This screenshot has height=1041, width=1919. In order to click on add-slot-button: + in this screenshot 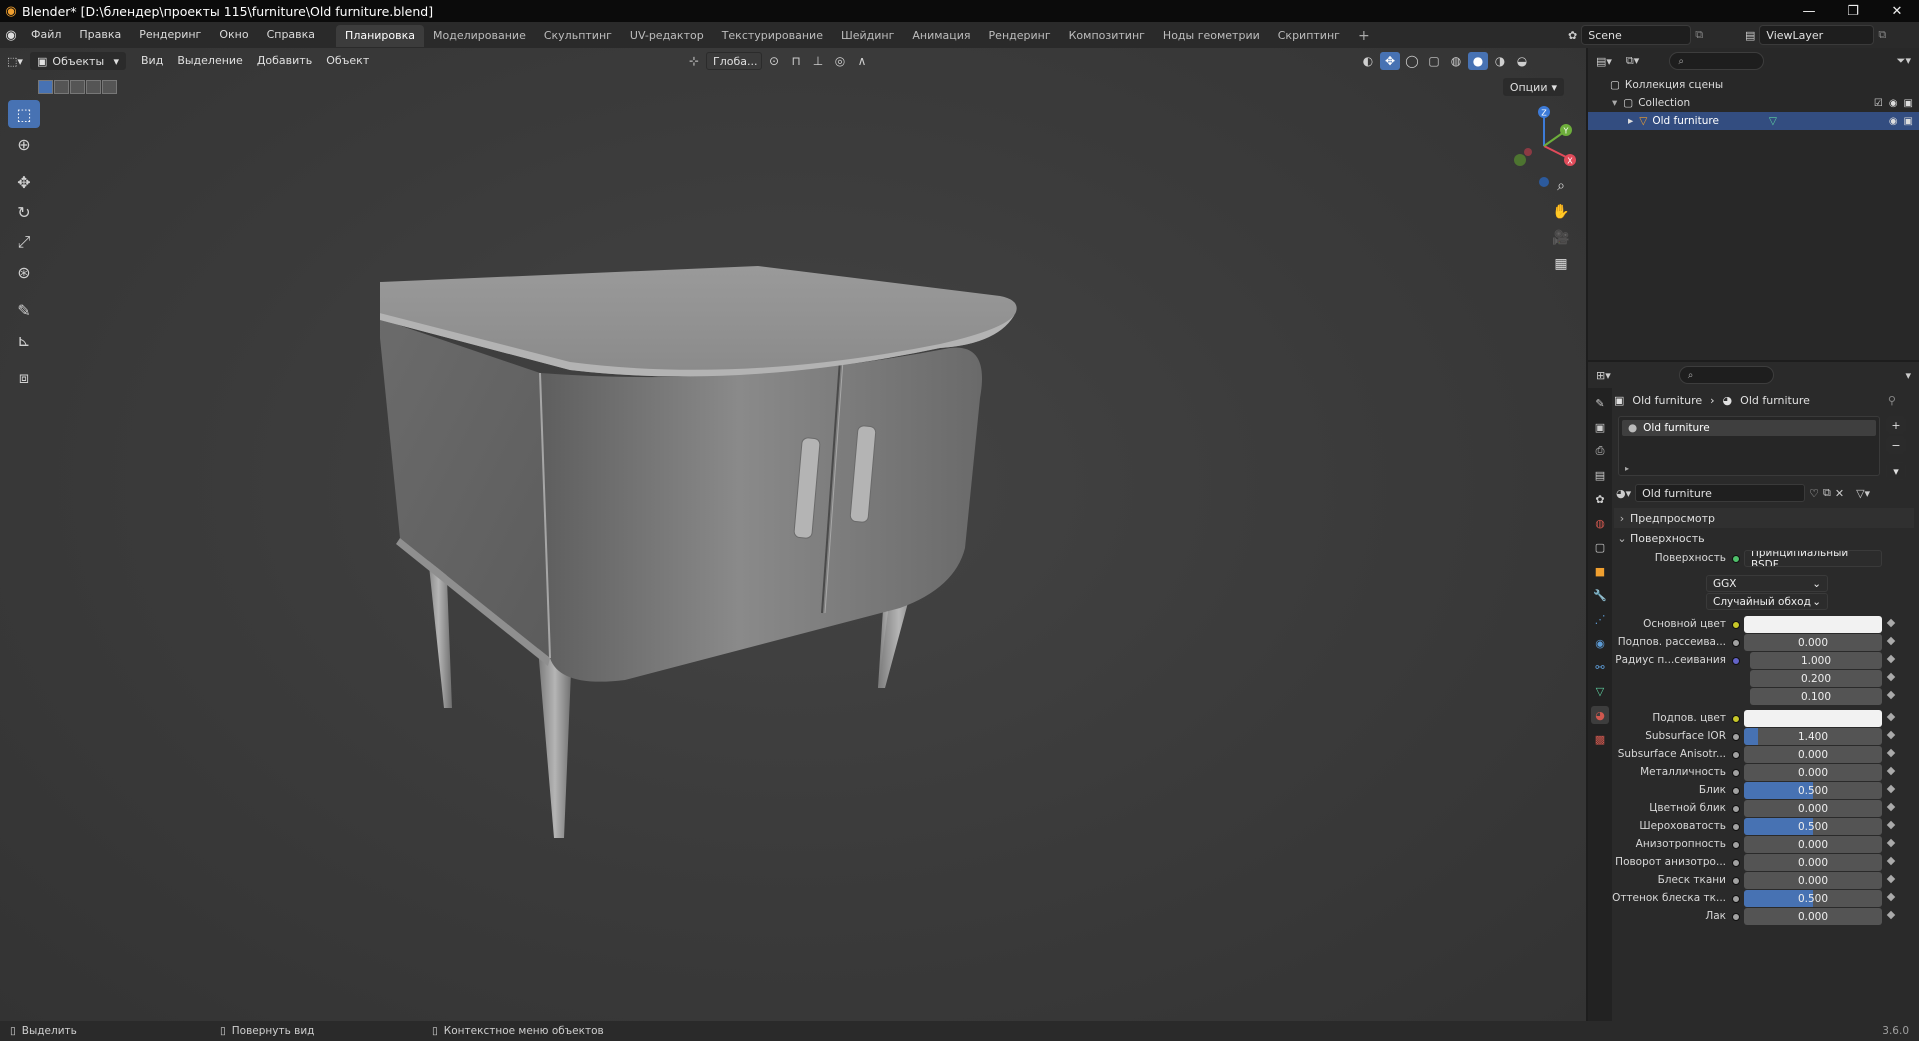, I will do `click(1896, 425)`.